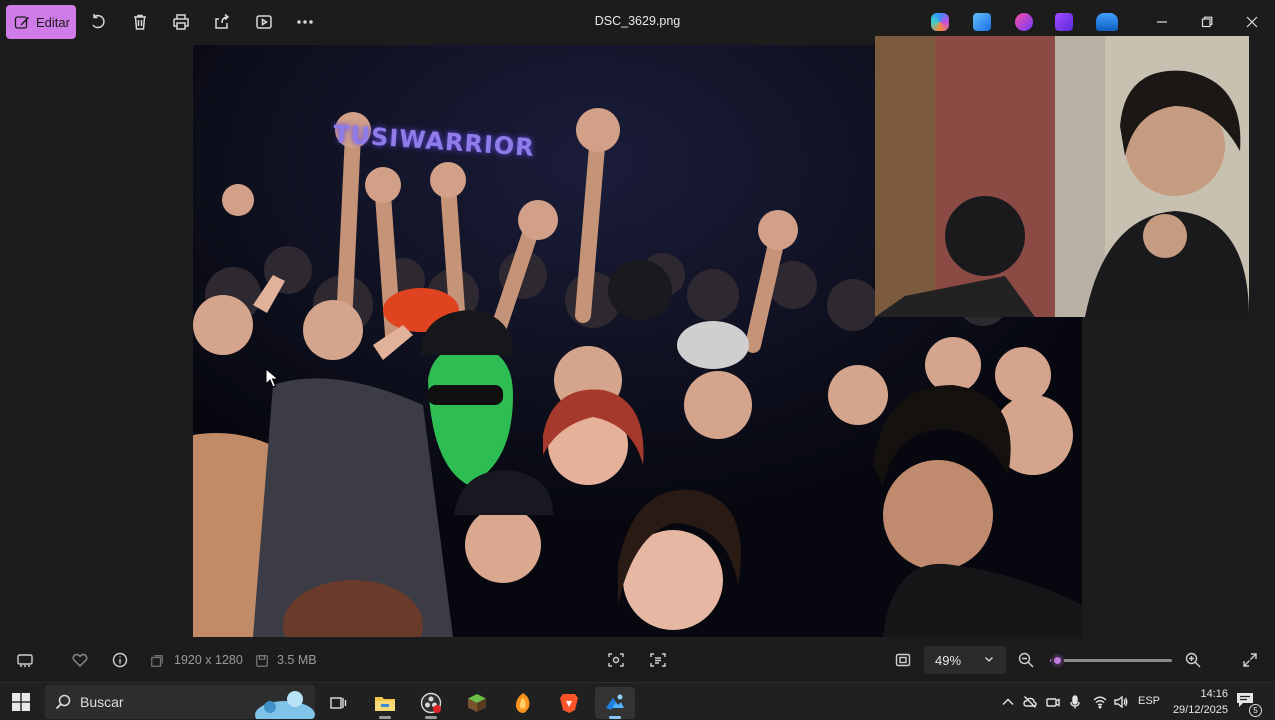 Image resolution: width=1275 pixels, height=720 pixels. I want to click on fl-studio-icon, so click(522, 703).